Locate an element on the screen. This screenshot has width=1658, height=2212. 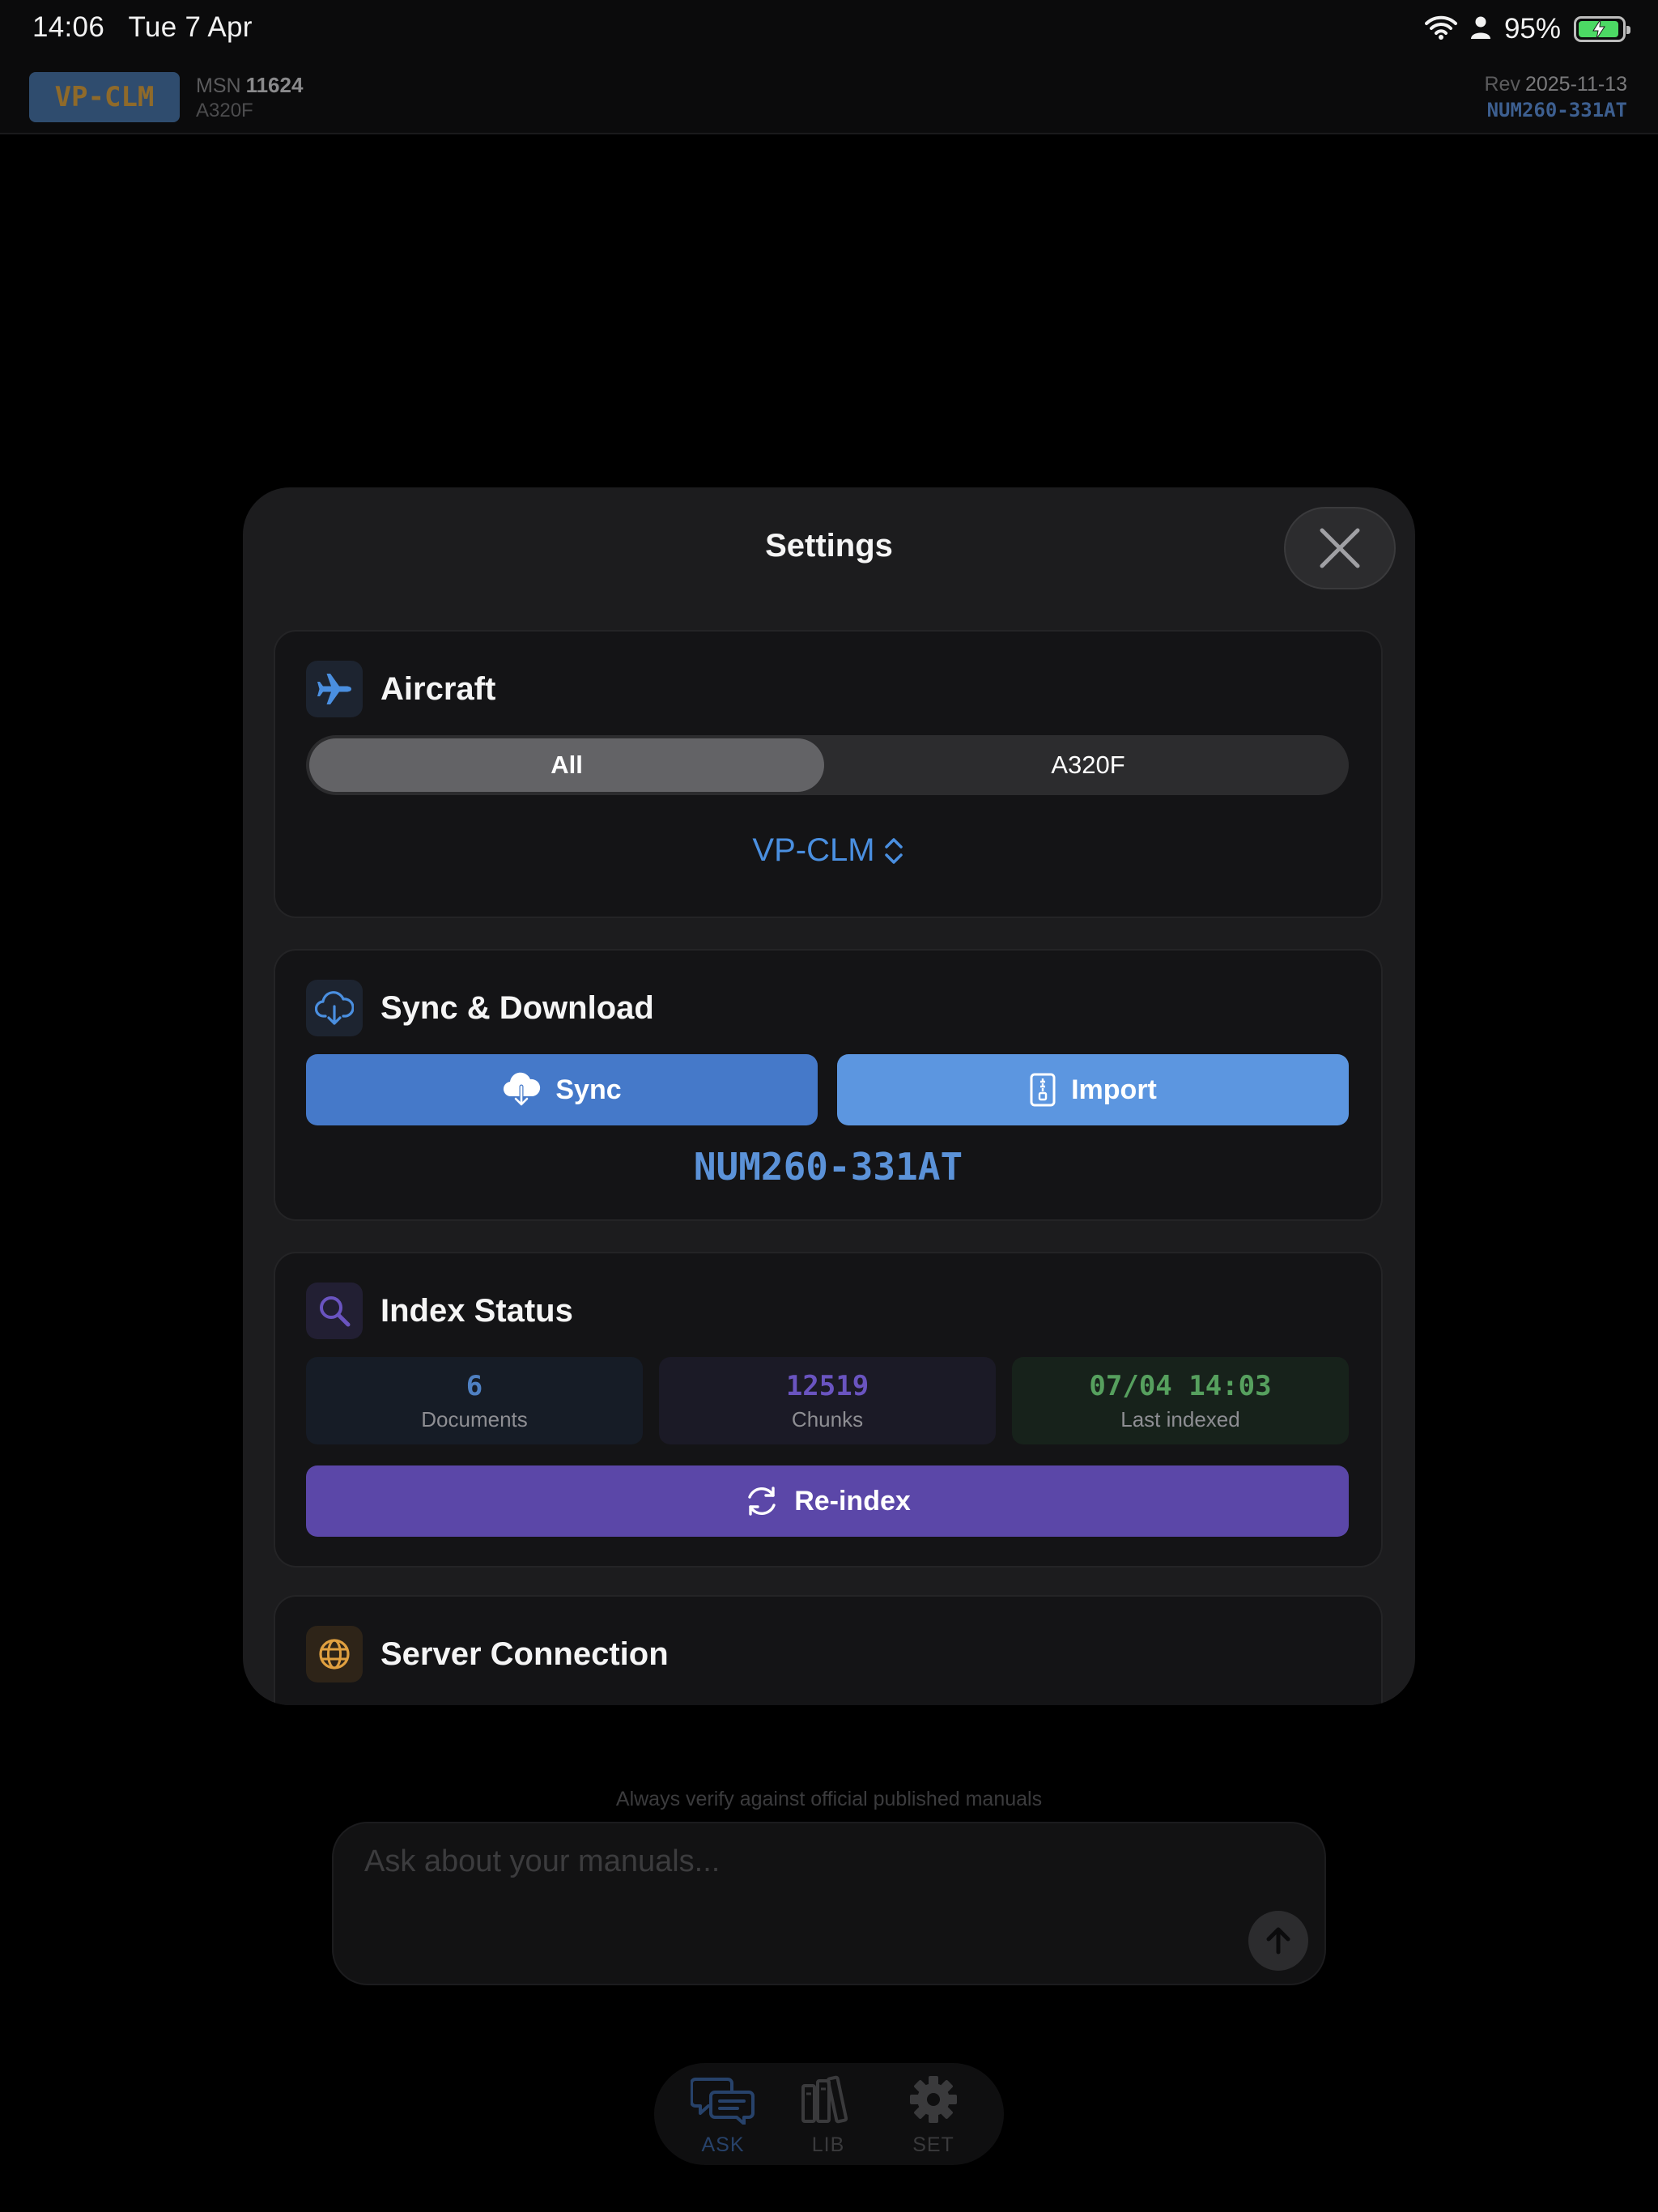
document-zip-icon is located at coordinates (1043, 1090).